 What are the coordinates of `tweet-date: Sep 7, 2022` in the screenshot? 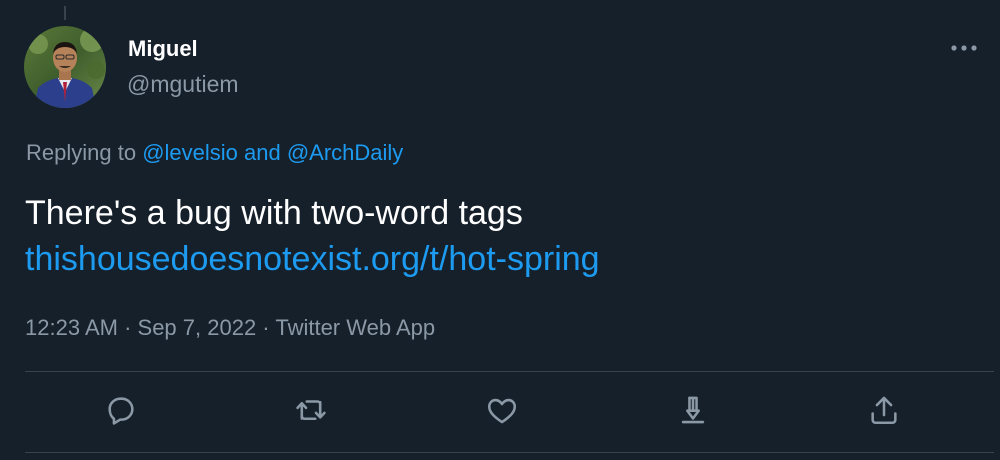 It's located at (197, 327).